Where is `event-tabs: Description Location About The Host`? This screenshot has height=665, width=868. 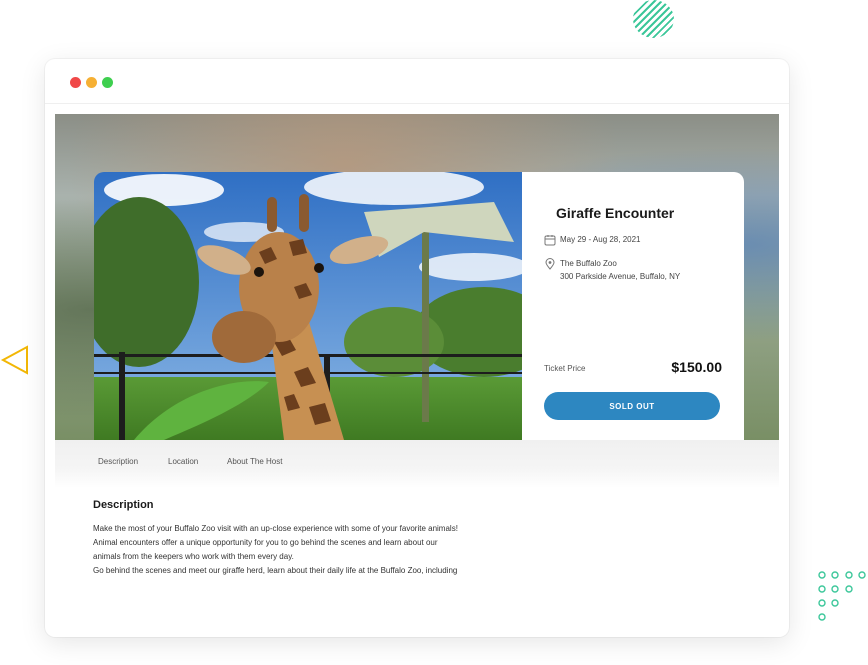 event-tabs: Description Location About The Host is located at coordinates (417, 464).